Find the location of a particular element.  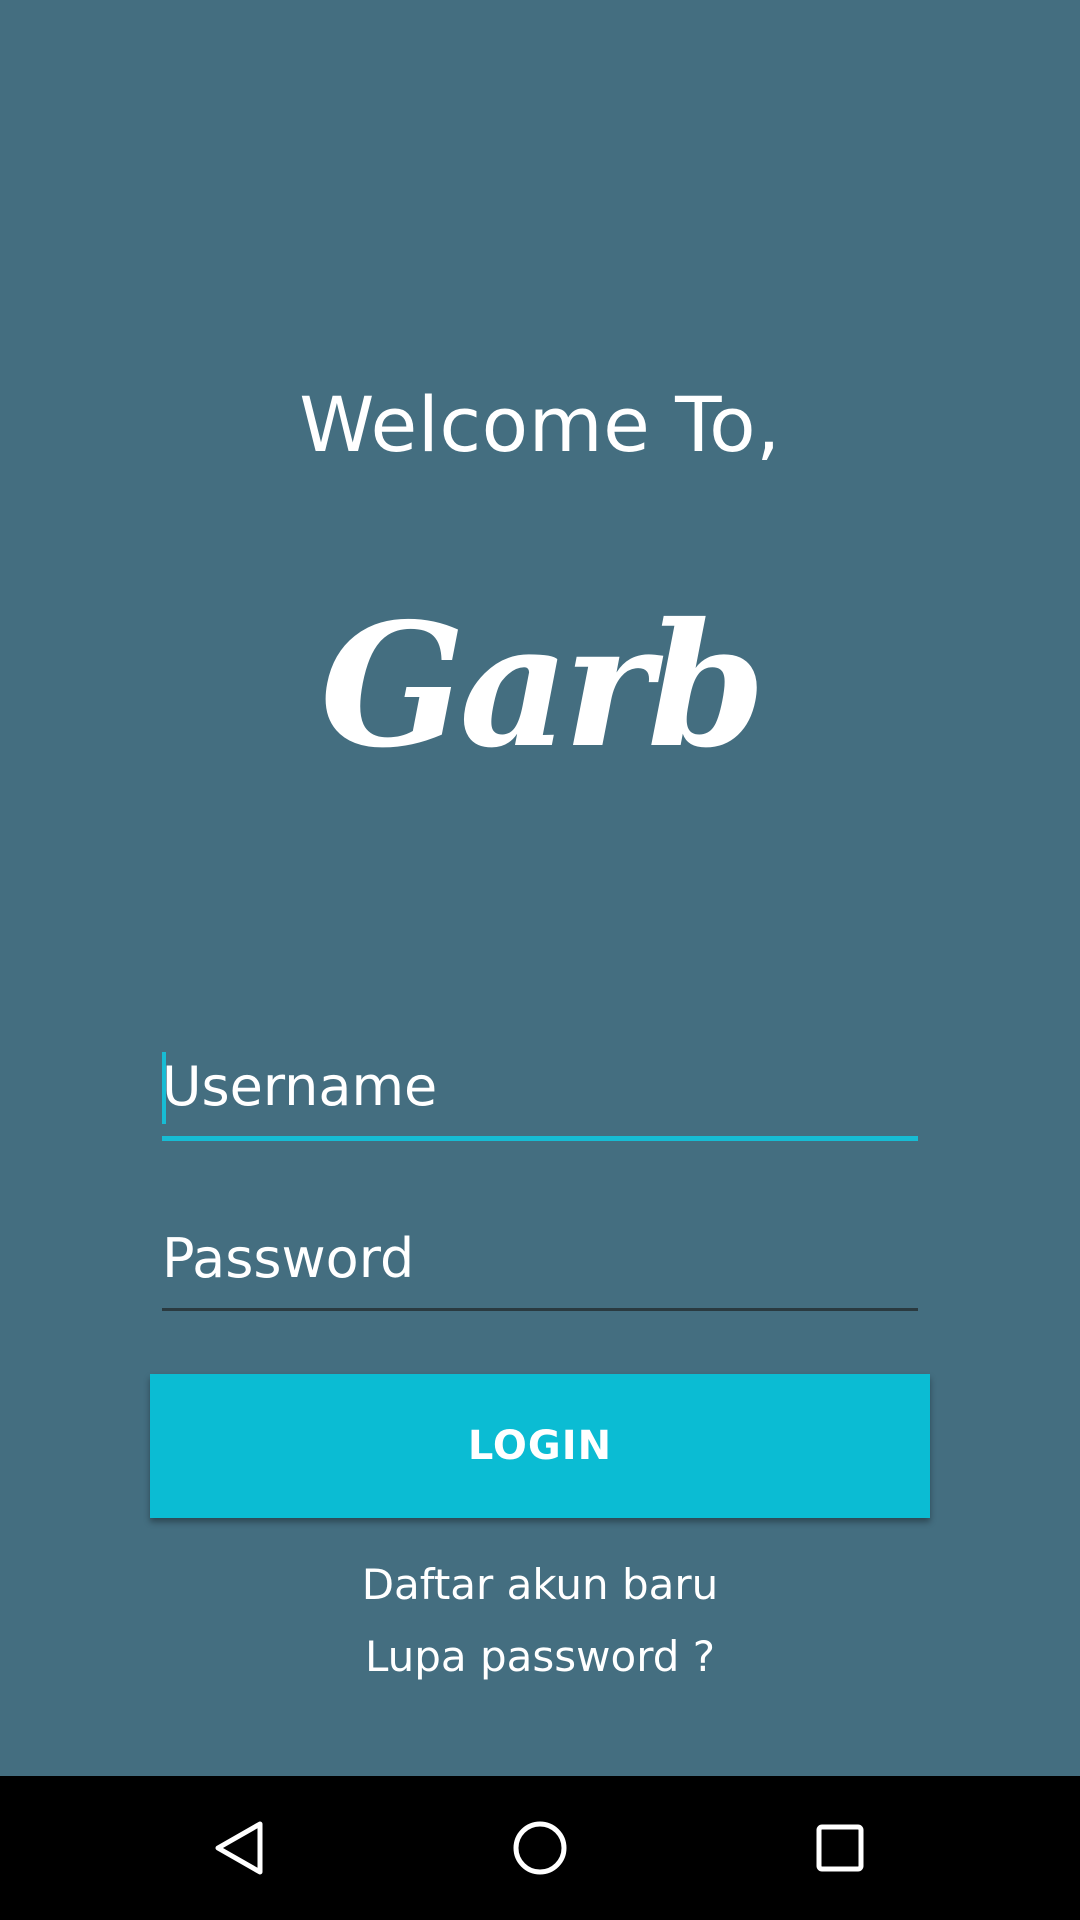

forgot-password-link: Lupa password ? is located at coordinates (540, 1656).